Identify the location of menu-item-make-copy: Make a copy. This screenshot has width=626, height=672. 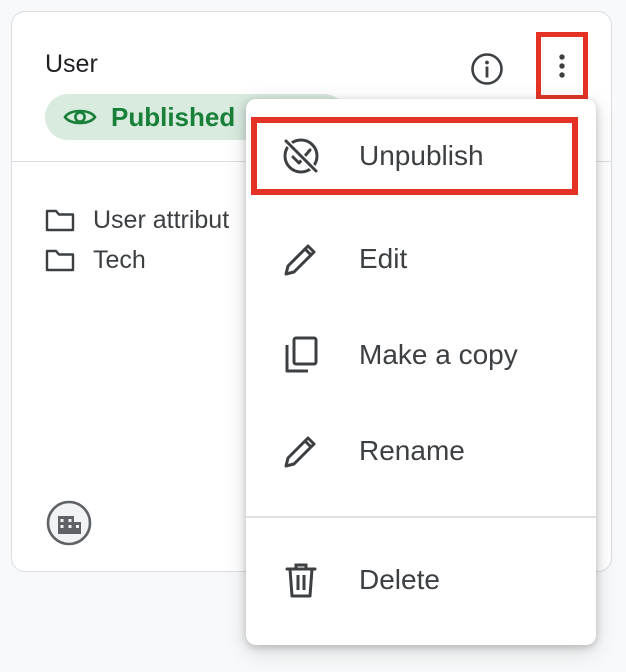
(421, 355).